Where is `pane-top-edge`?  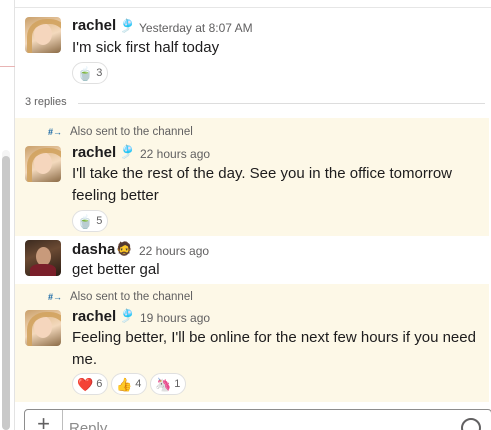 pane-top-edge is located at coordinates (253, 4).